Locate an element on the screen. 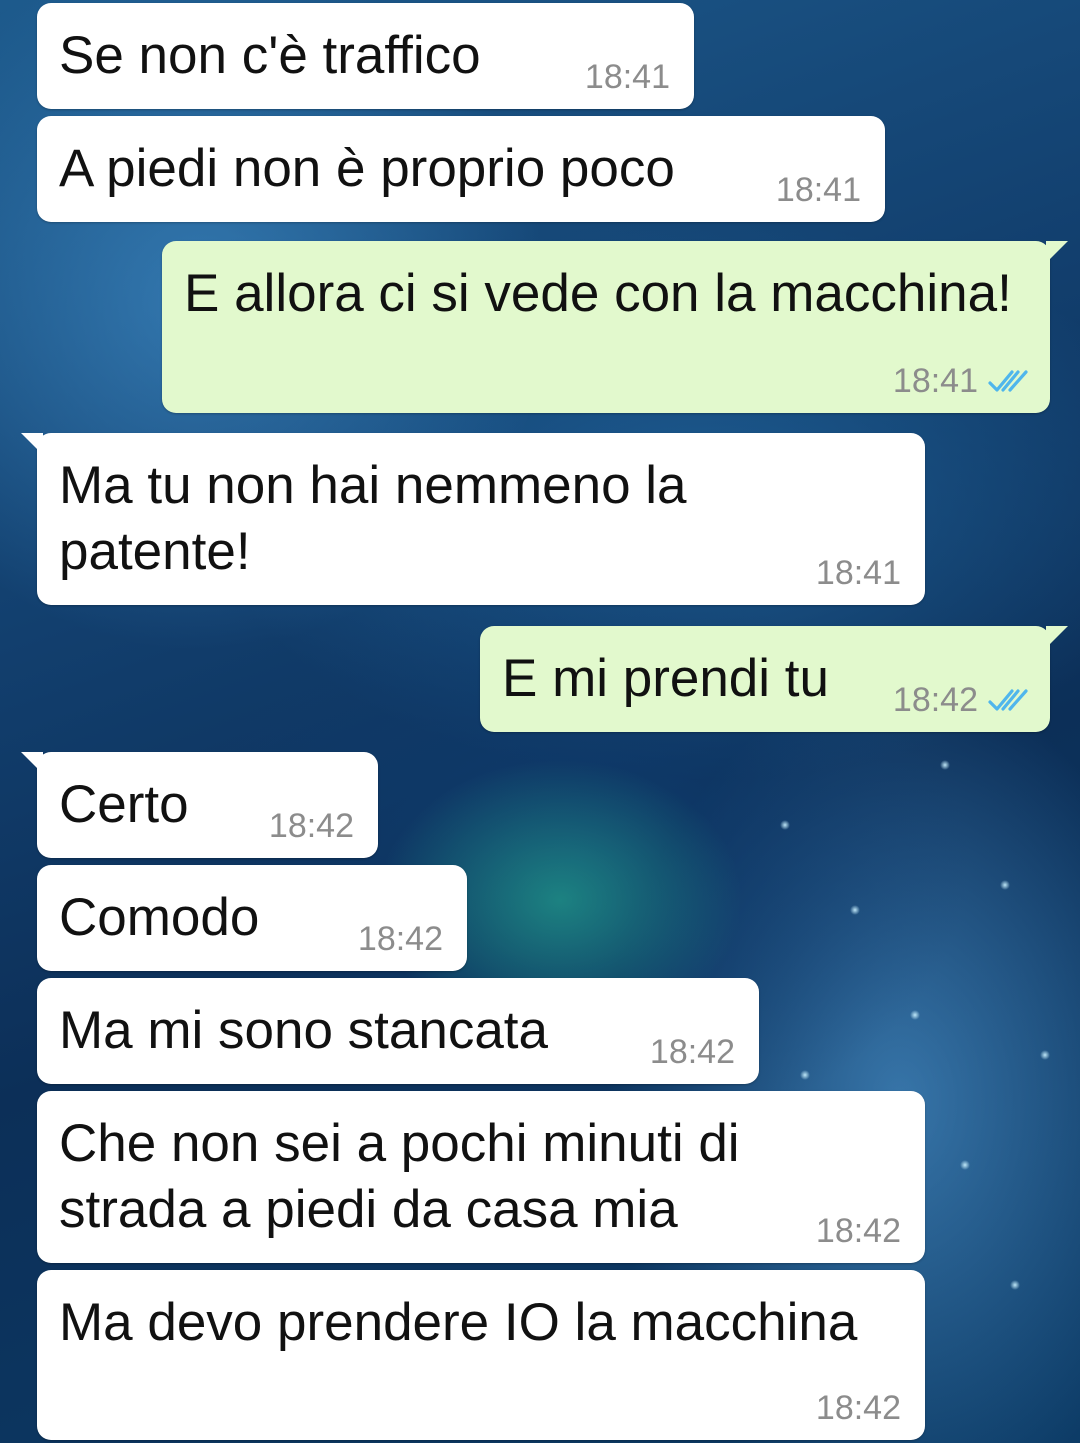 Image resolution: width=1080 pixels, height=1443 pixels. message-text: Ma tu non hai nemmeno la patente! is located at coordinates (373, 518).